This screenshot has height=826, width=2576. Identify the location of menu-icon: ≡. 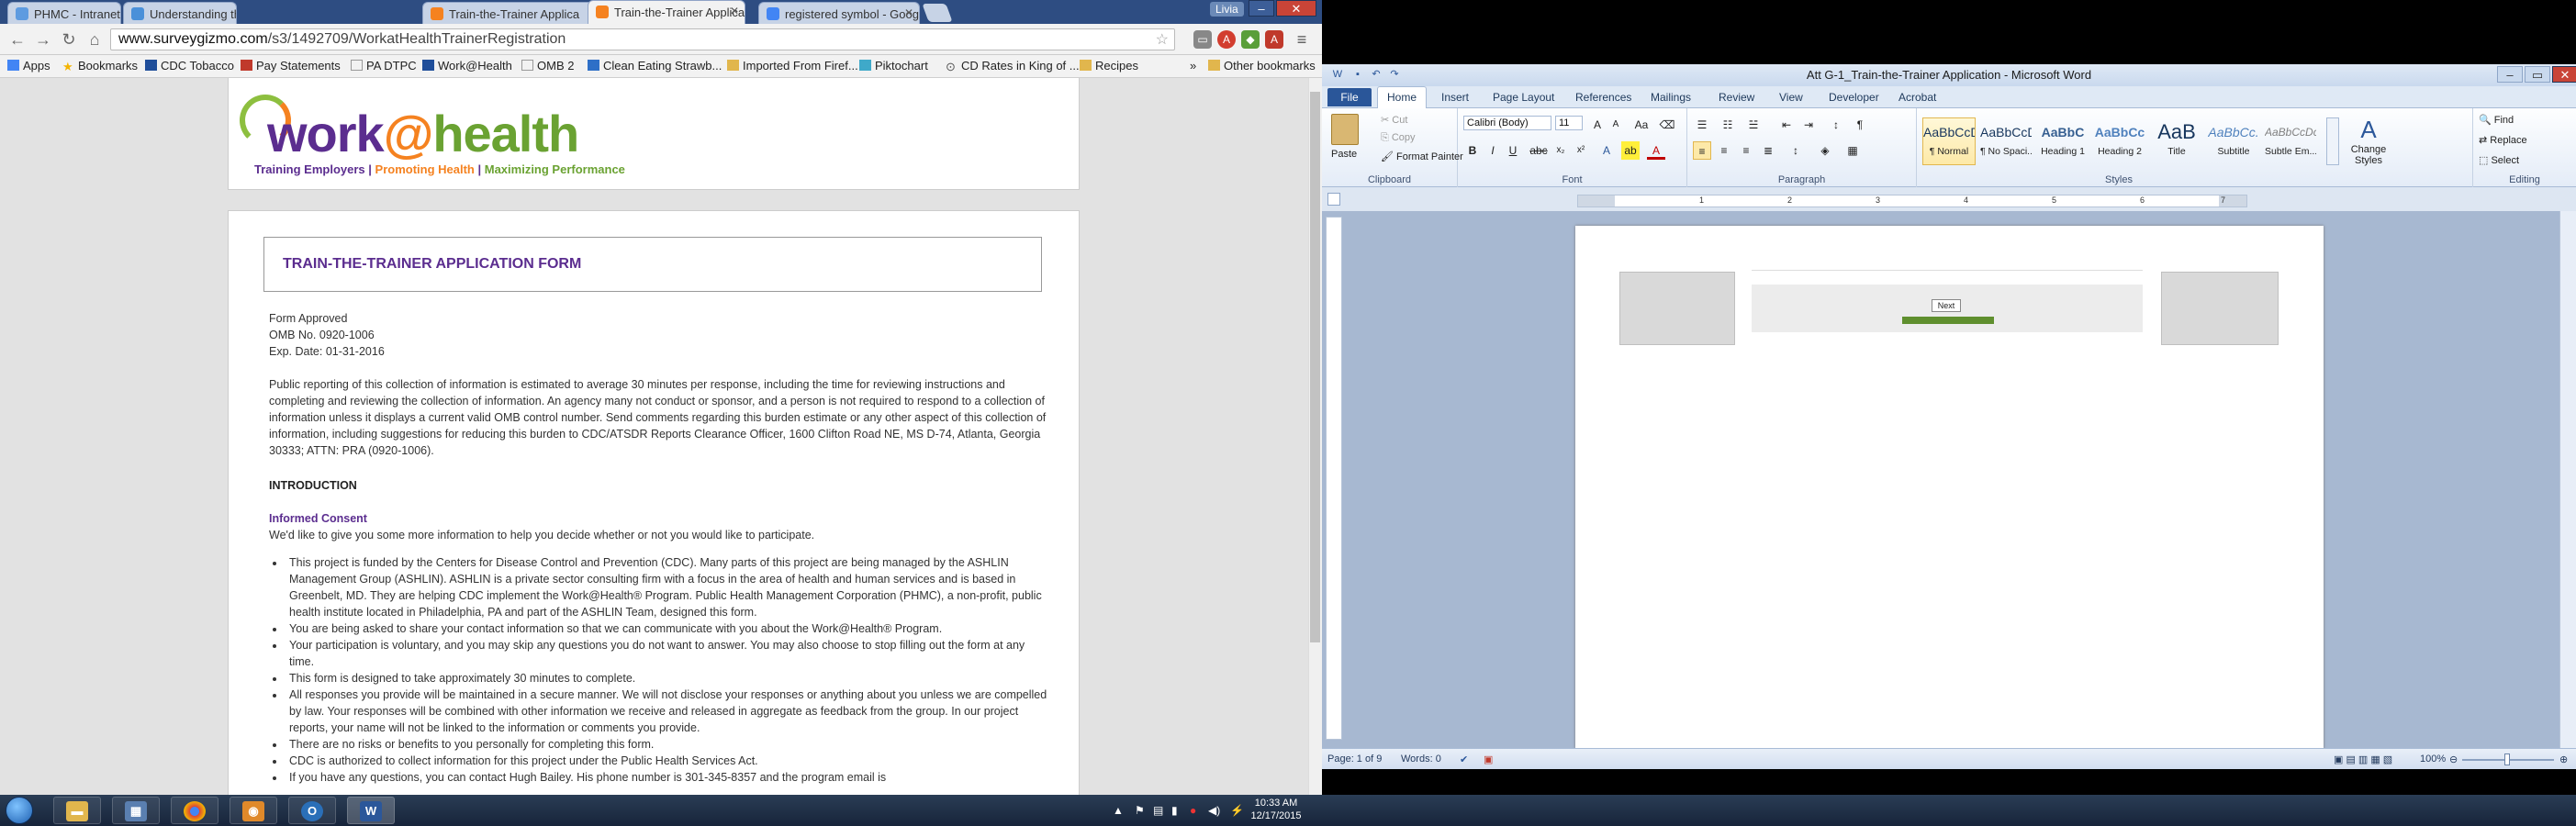
(1302, 40).